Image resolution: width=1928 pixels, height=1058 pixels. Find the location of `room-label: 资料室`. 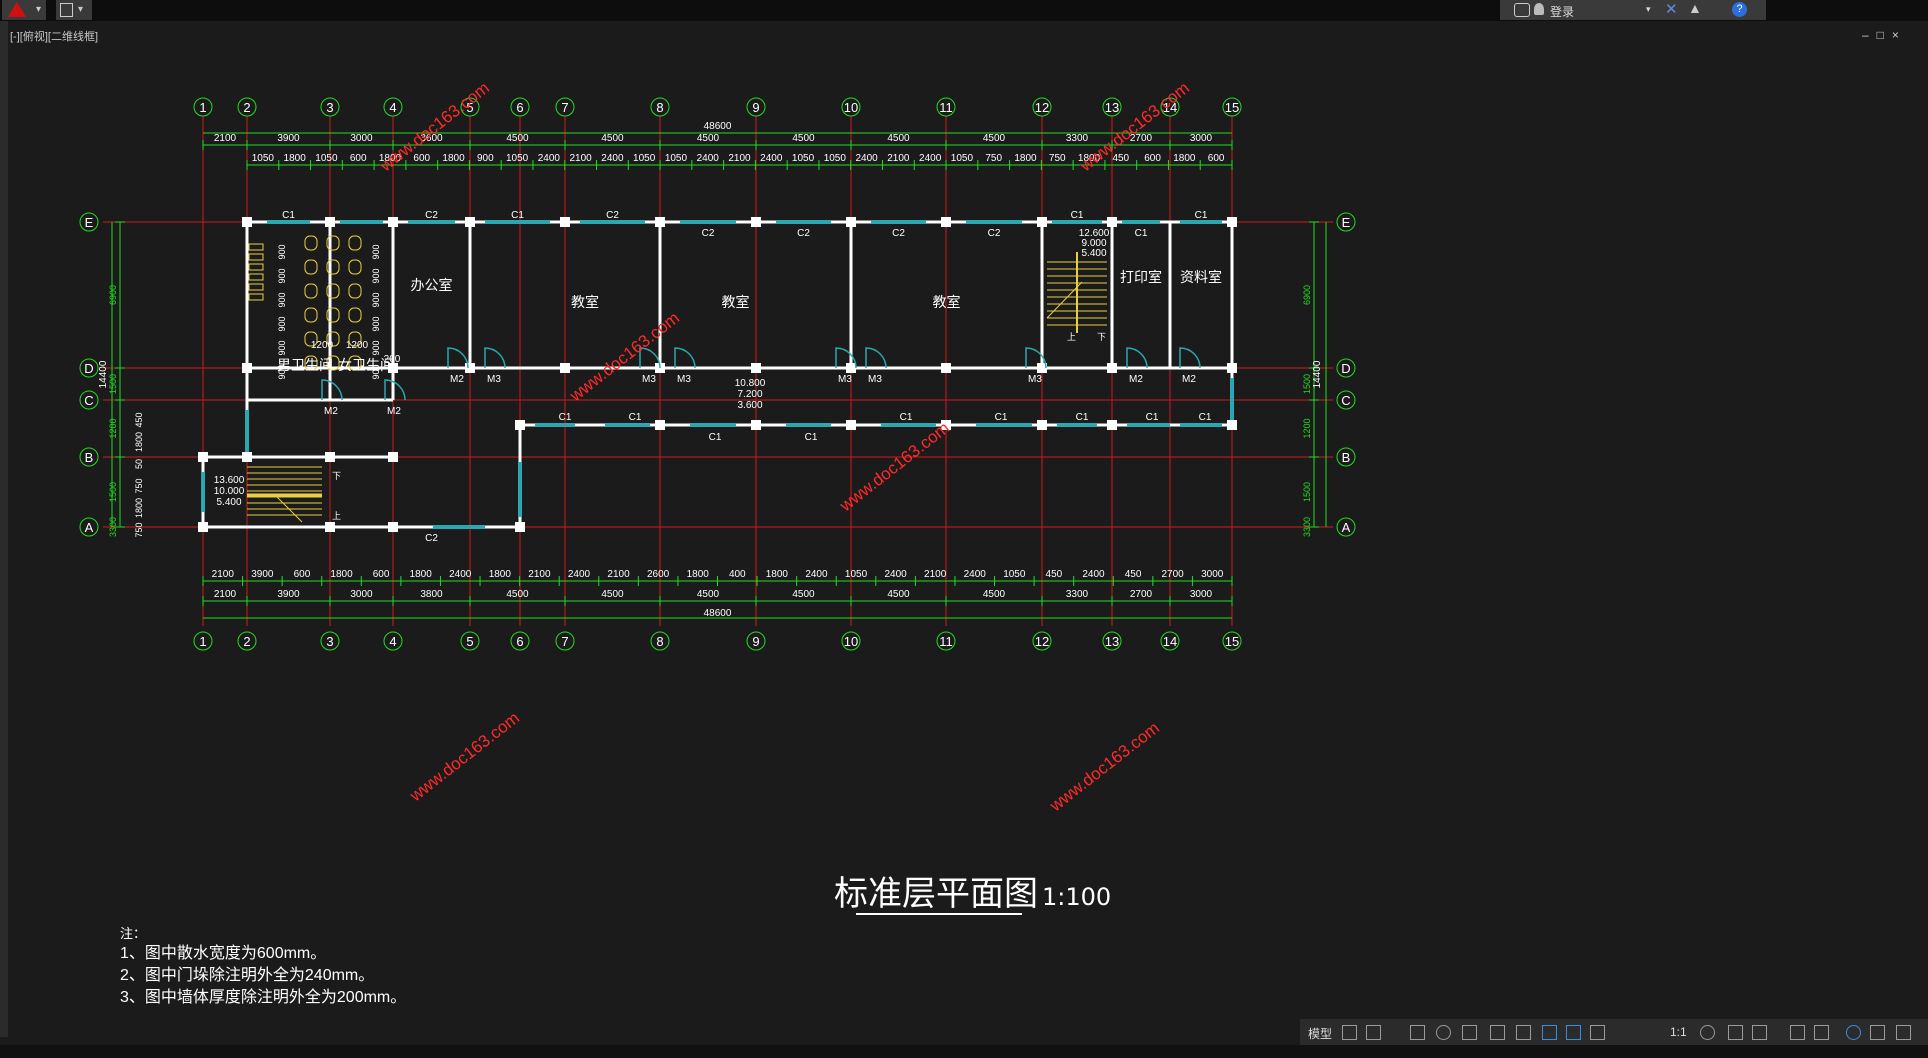

room-label: 资料室 is located at coordinates (1201, 277).